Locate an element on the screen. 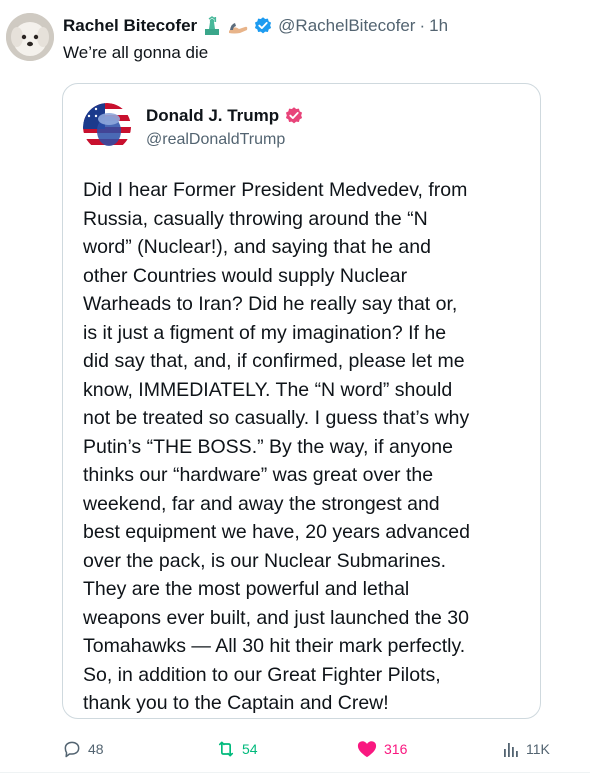 This screenshot has width=590, height=775. body-line: thank you to the Captain and Crew! is located at coordinates (236, 703).